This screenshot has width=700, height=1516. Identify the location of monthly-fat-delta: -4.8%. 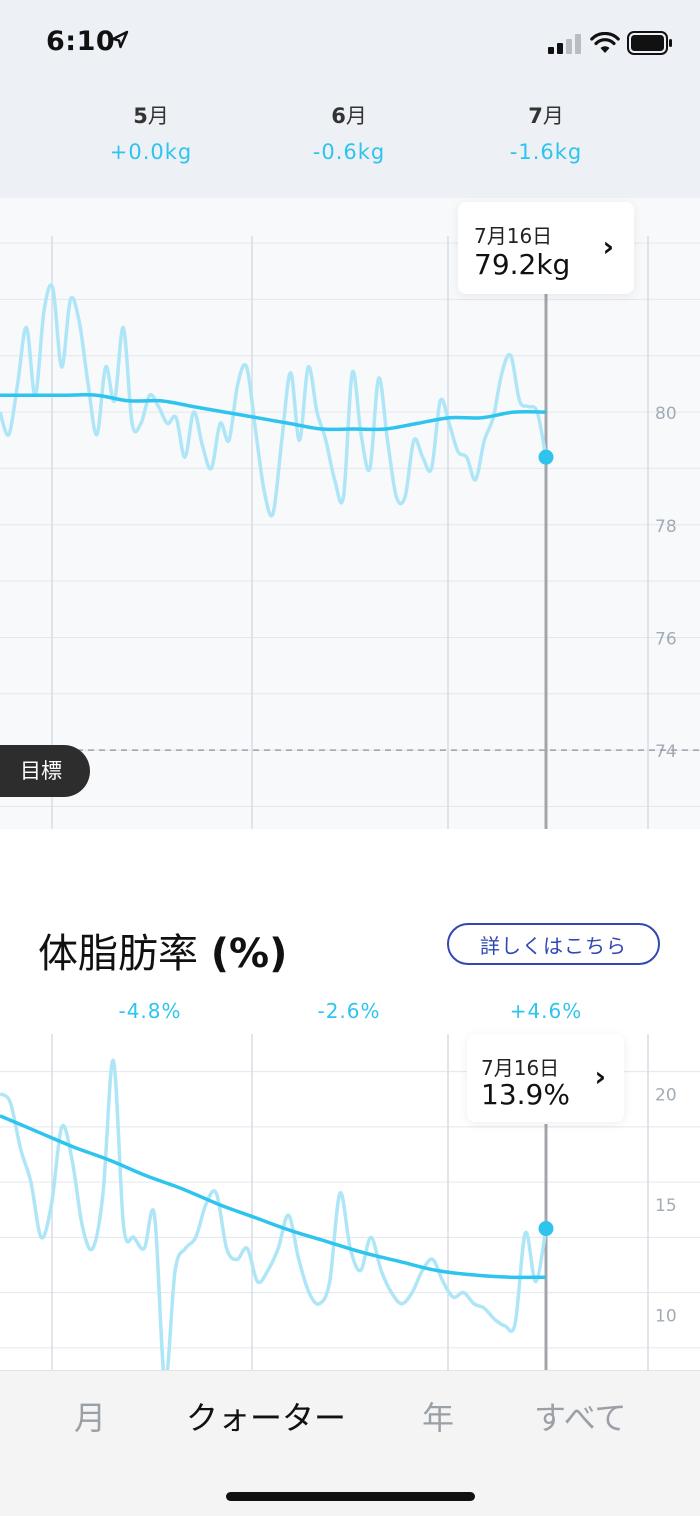
(149, 1011).